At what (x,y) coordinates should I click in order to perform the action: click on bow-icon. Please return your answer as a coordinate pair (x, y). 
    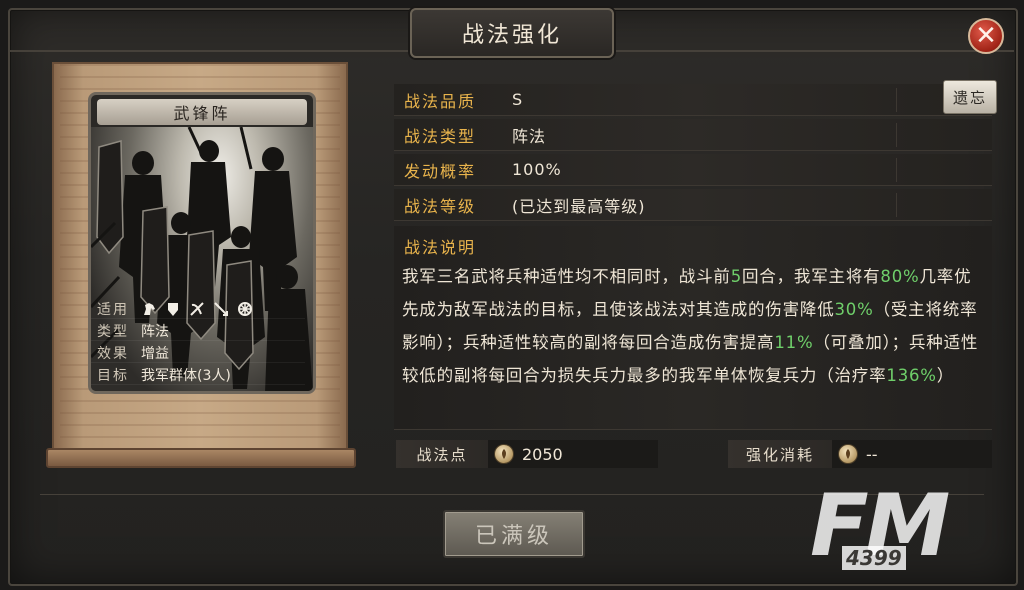
    Looking at the image, I should click on (197, 308).